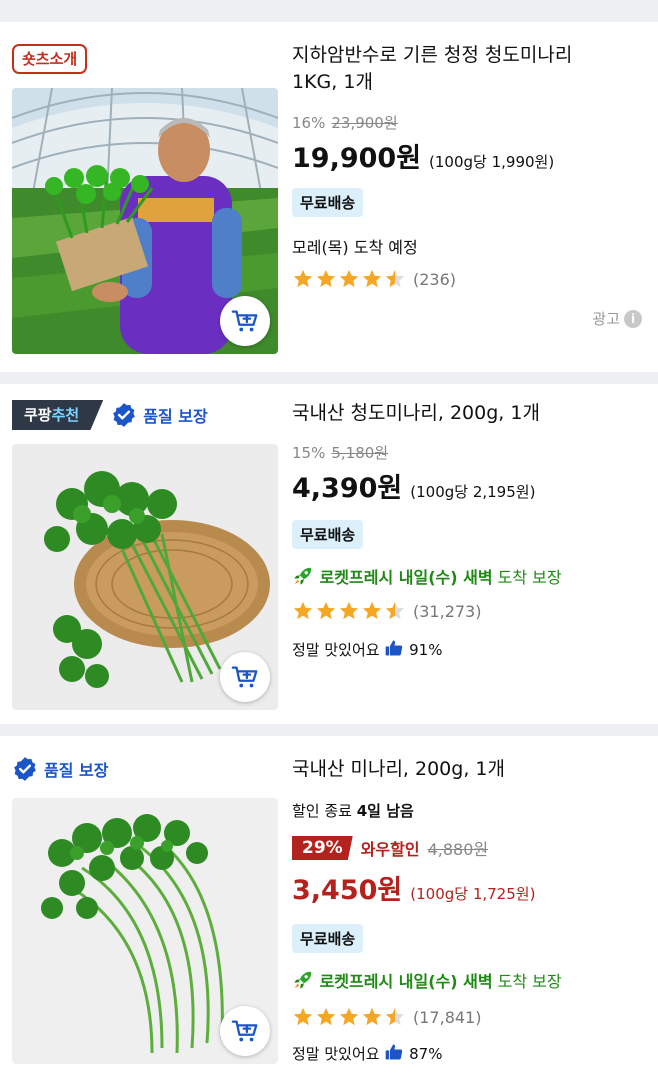 The width and height of the screenshot is (658, 1090). What do you see at coordinates (38, 415) in the screenshot?
I see `badge-text: 쿠팡` at bounding box center [38, 415].